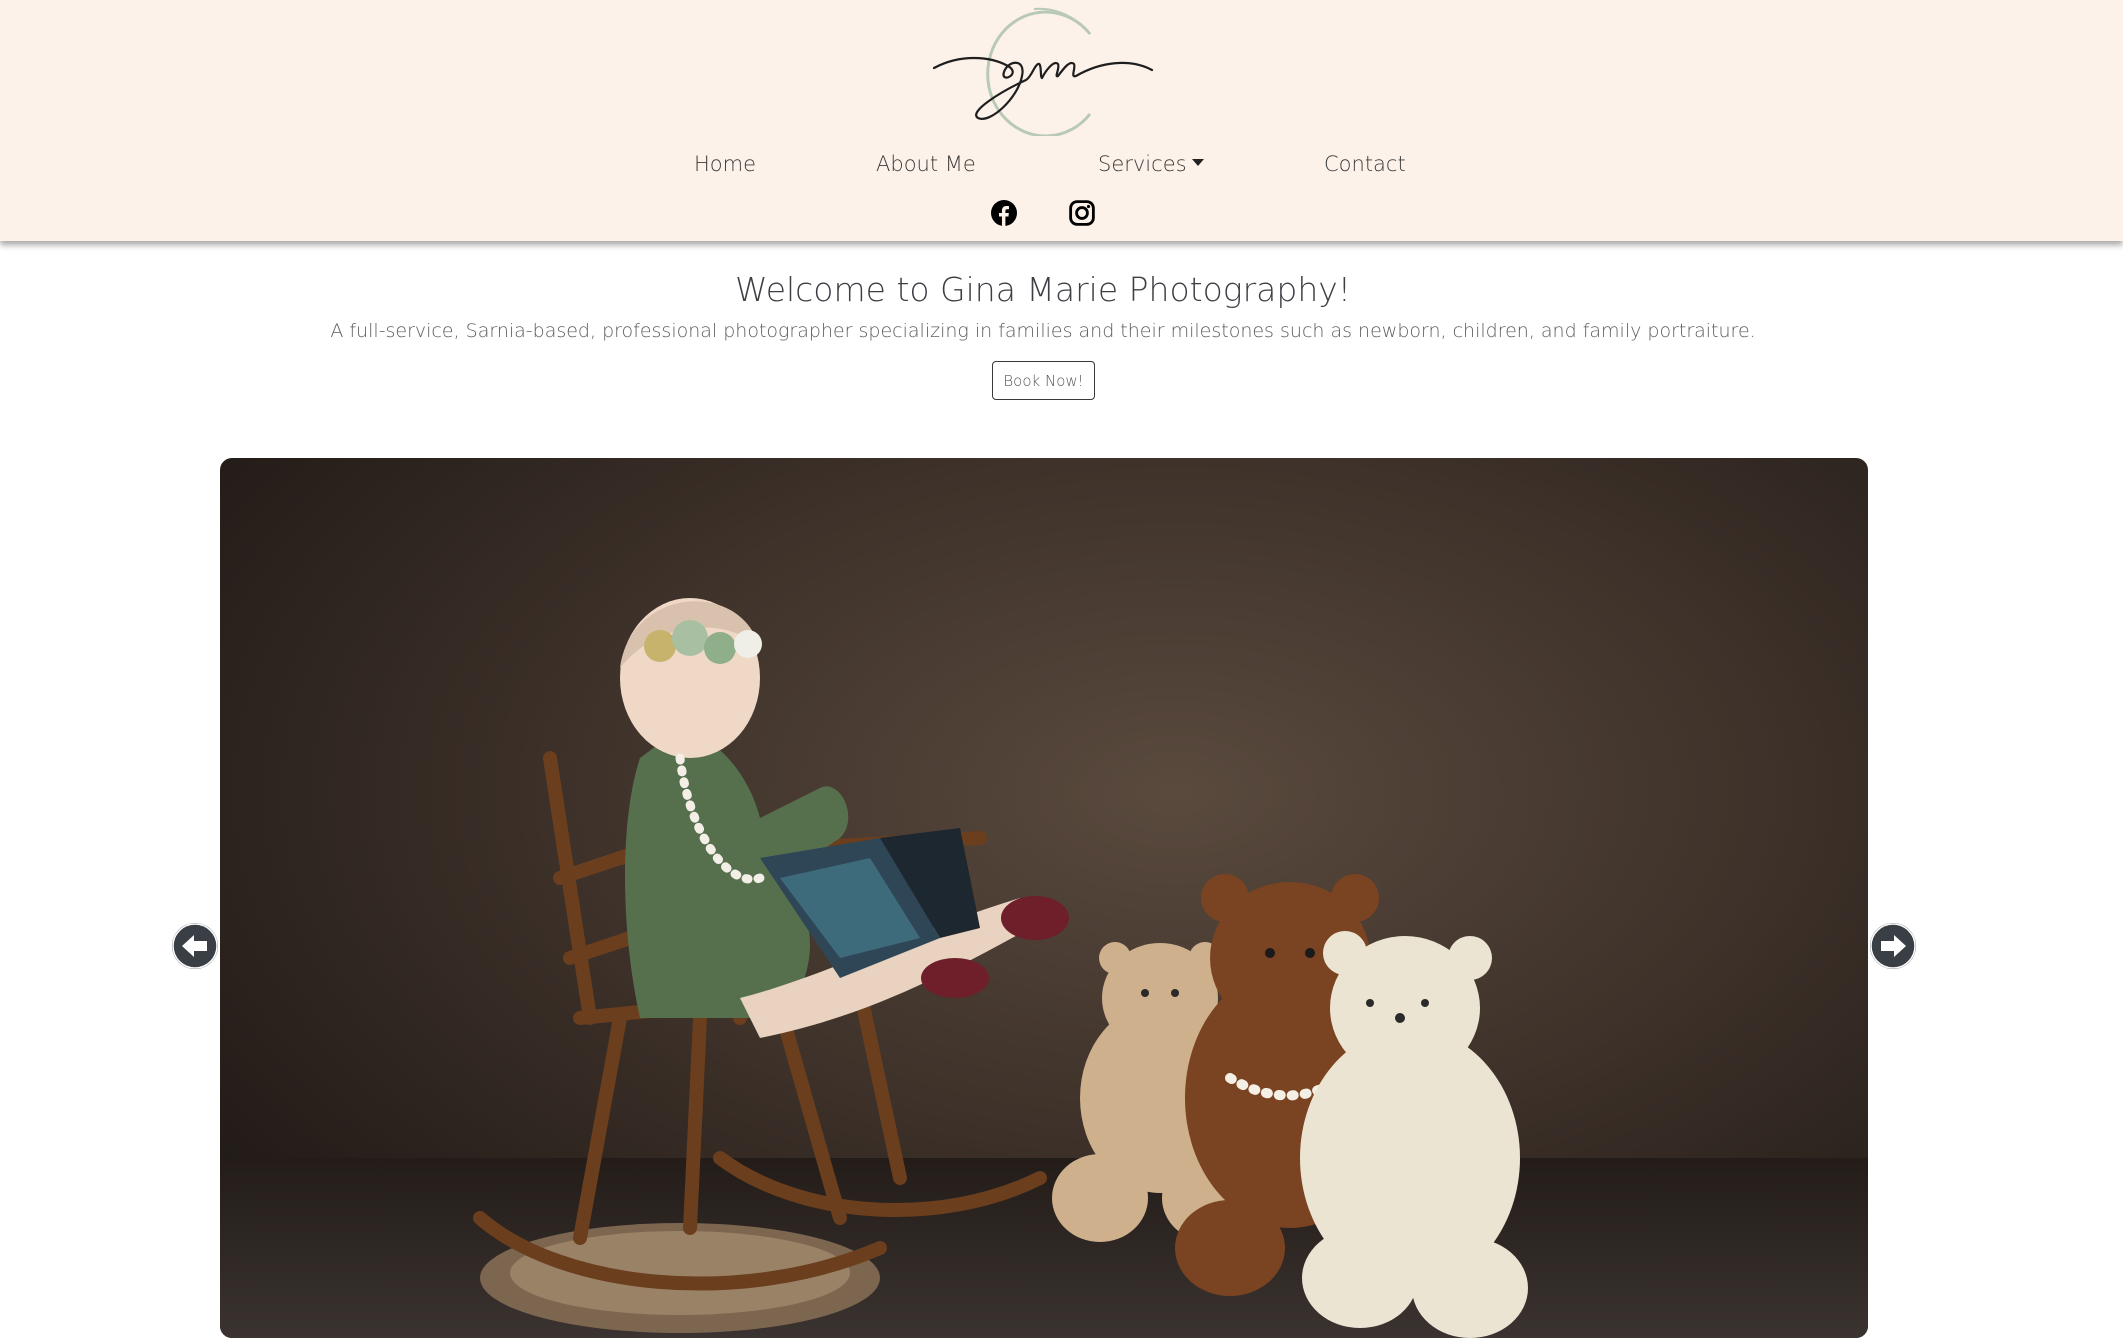  I want to click on instagram-link, so click(1082, 213).